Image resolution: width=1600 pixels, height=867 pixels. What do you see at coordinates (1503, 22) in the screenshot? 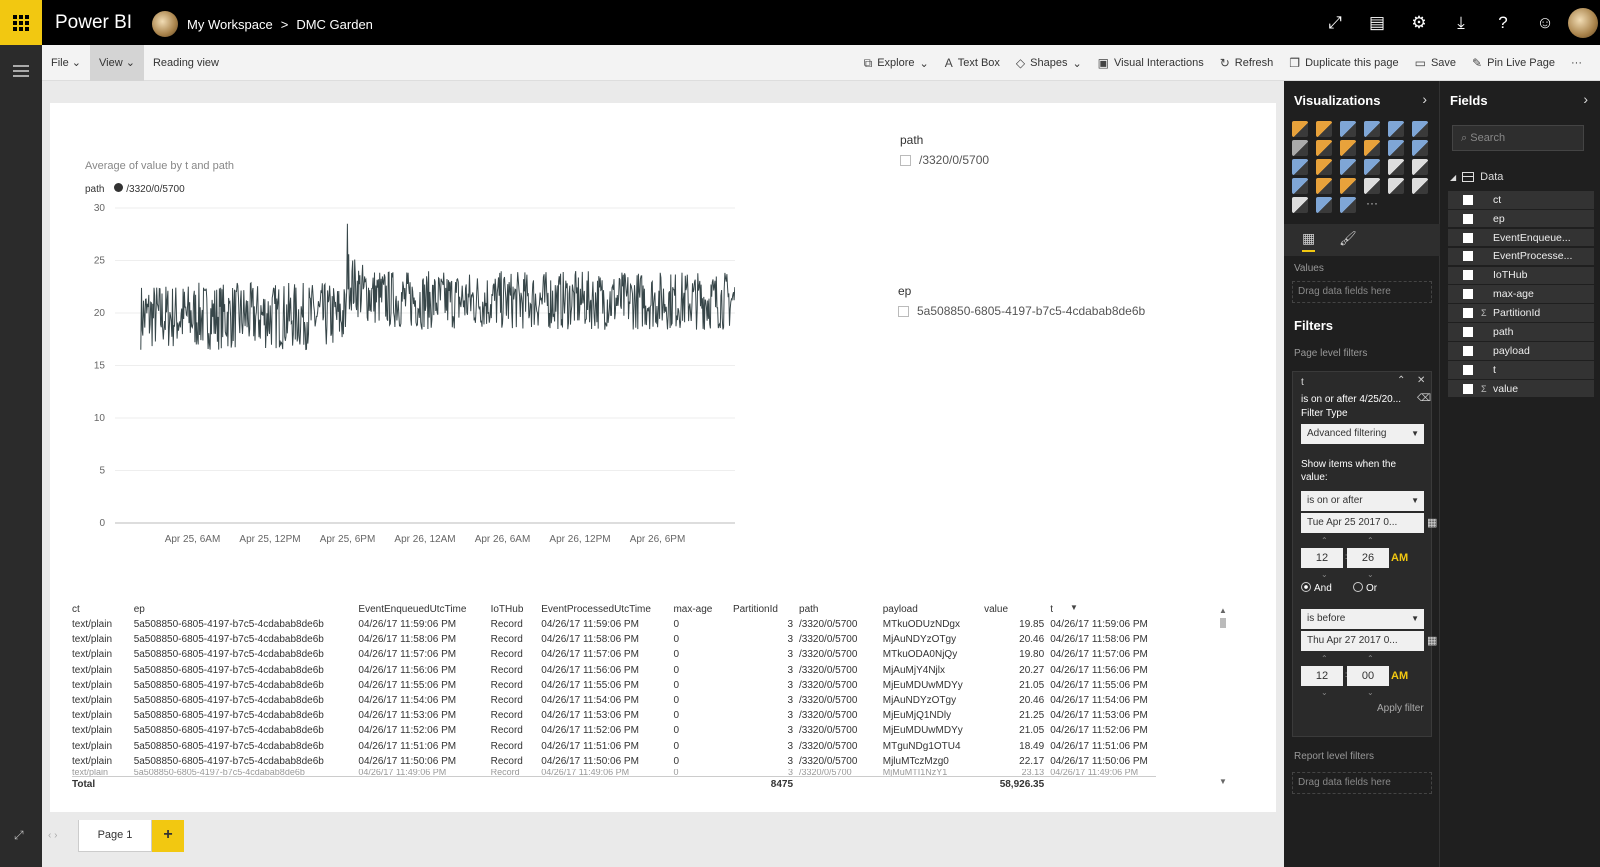
I see `help-icon: ?` at bounding box center [1503, 22].